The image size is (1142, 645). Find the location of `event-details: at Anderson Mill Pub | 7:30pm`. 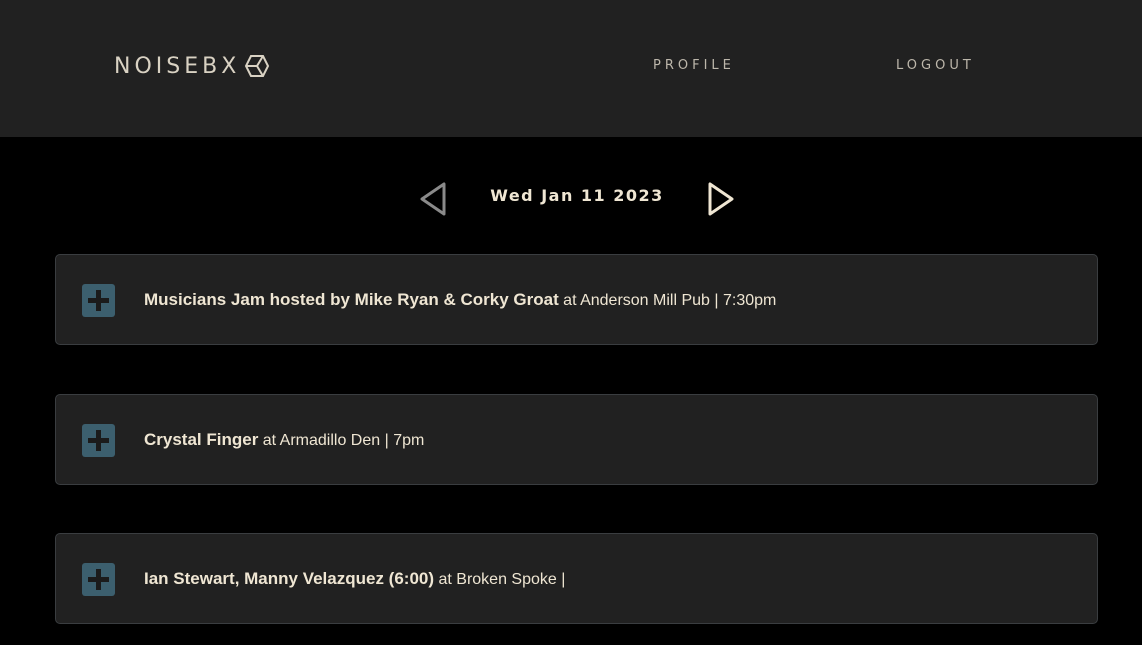

event-details: at Anderson Mill Pub | 7:30pm is located at coordinates (667, 300).